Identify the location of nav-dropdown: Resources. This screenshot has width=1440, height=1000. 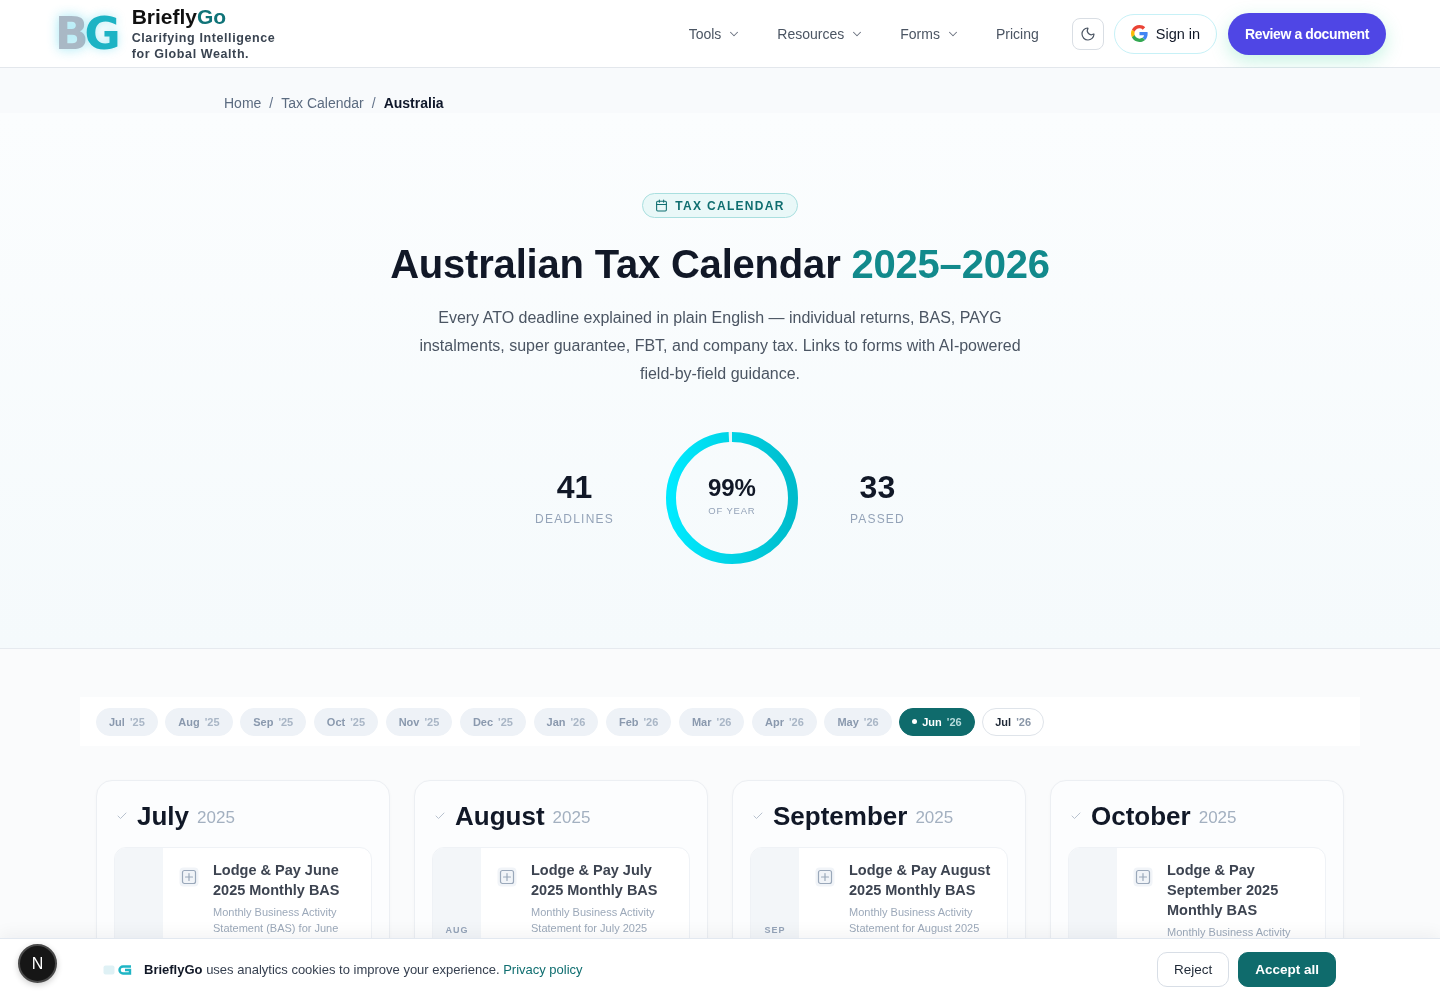
(821, 33).